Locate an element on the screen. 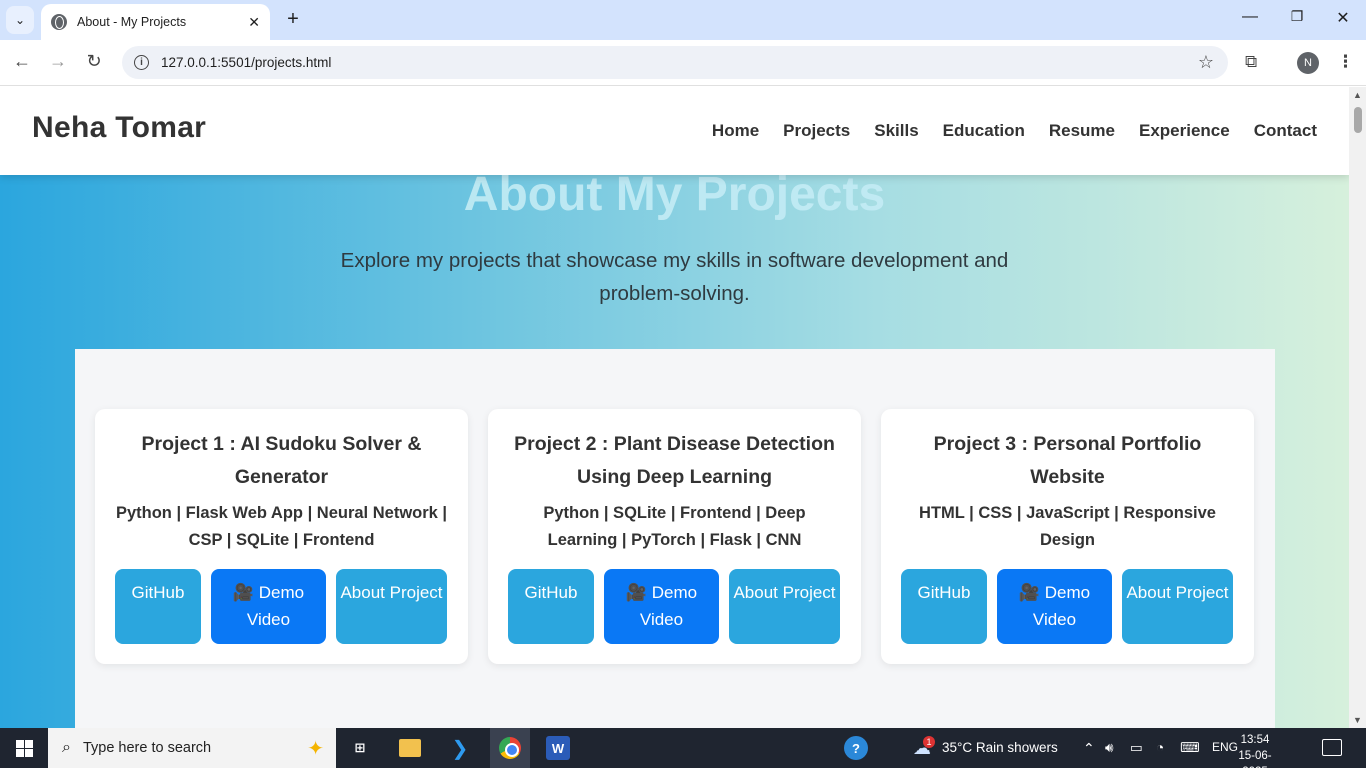  project-title: Project 1 : AI Sudoku Solver & Generator is located at coordinates (281, 460).